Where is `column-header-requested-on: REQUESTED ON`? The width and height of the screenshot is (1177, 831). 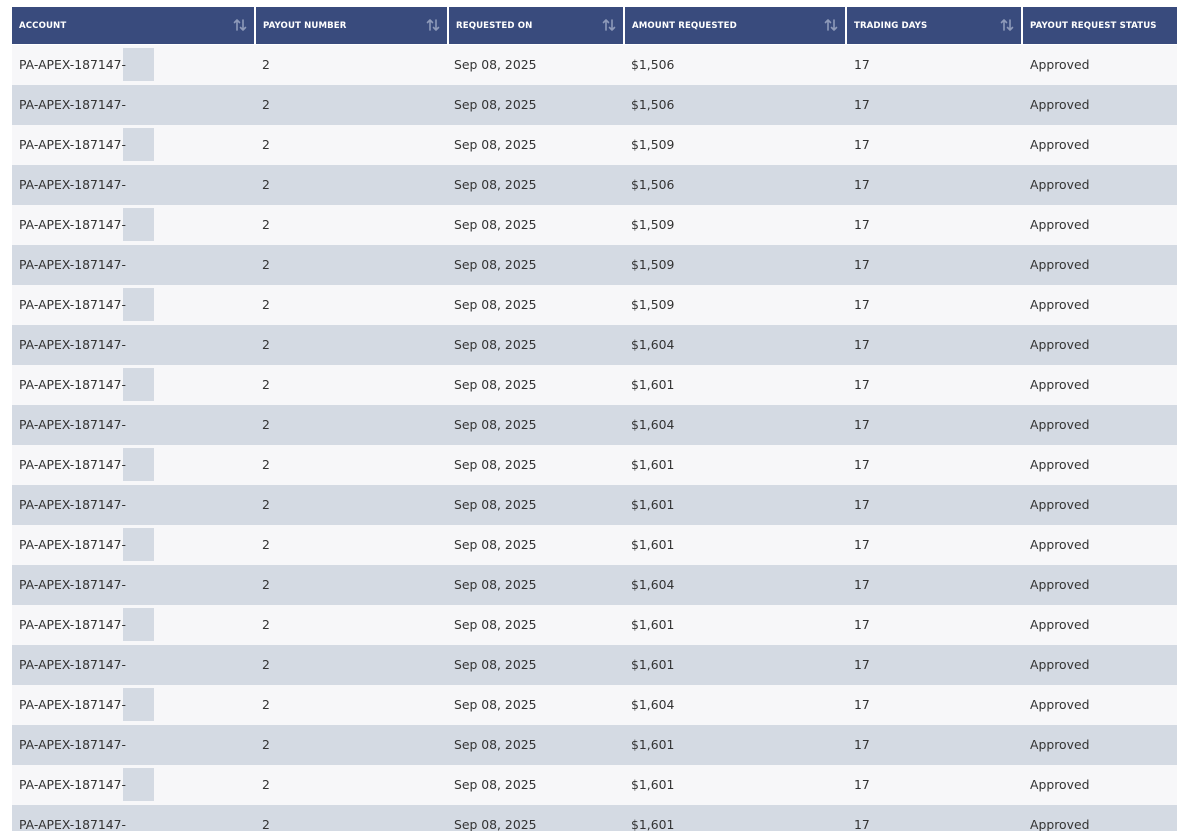 column-header-requested-on: REQUESTED ON is located at coordinates (537, 25).